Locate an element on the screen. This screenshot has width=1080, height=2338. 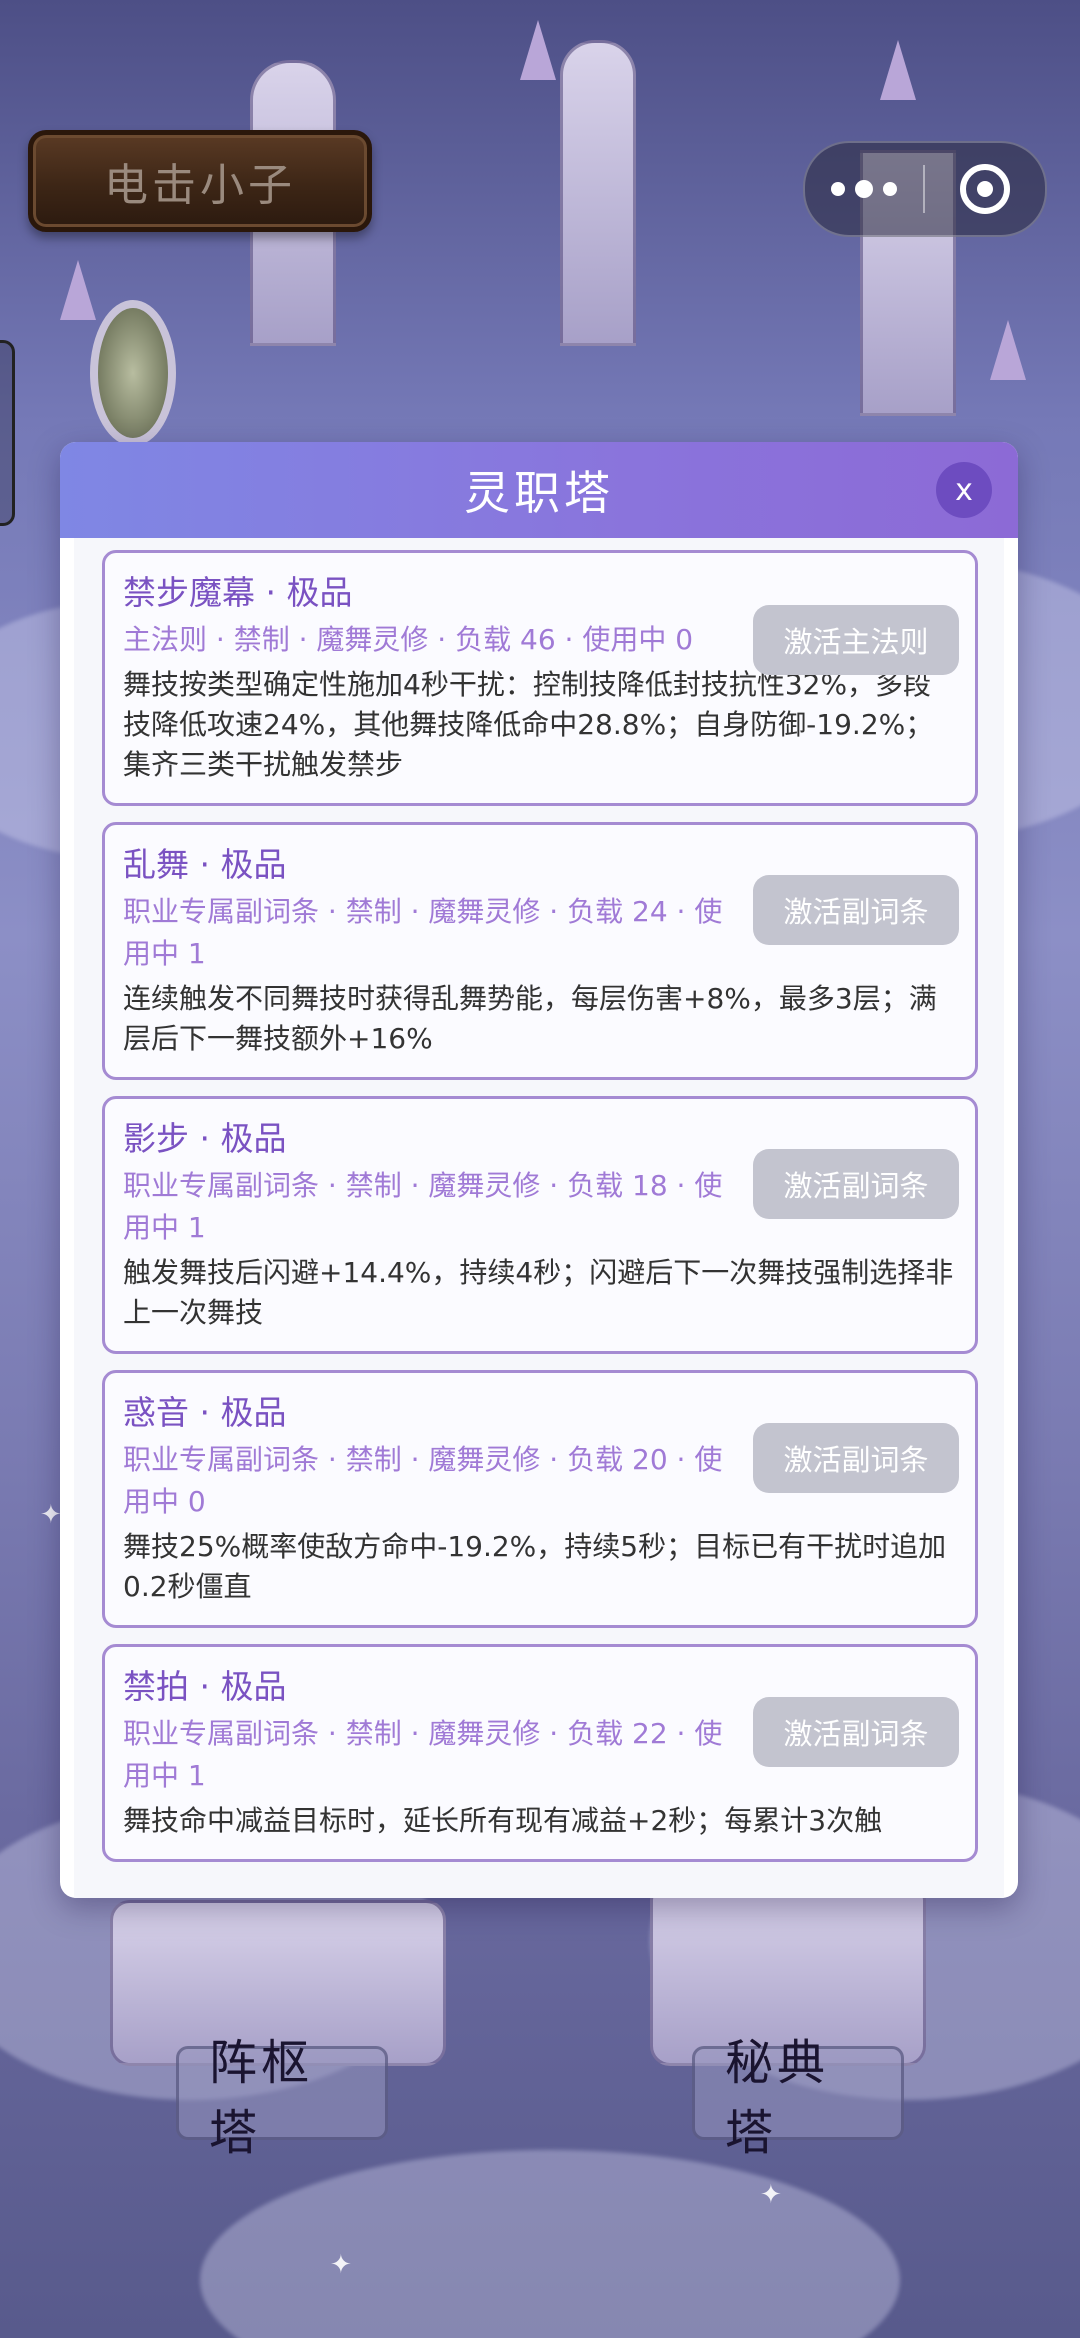
card-meta: 职业专属副词条 · 禁制 · 魔舞灵修 · 负载 24 · 使用中 1 is located at coordinates (423, 932).